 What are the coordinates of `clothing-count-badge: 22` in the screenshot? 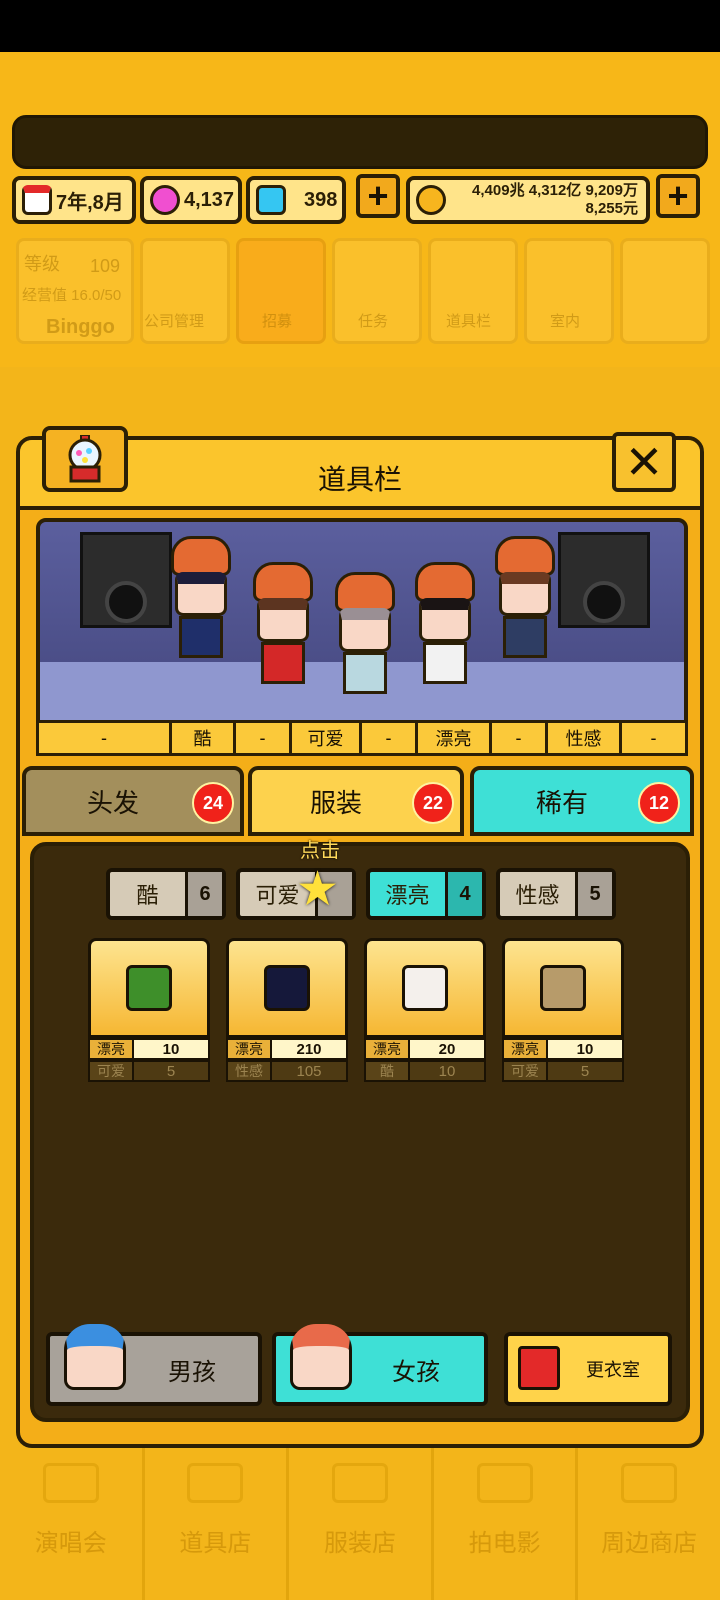 It's located at (433, 803).